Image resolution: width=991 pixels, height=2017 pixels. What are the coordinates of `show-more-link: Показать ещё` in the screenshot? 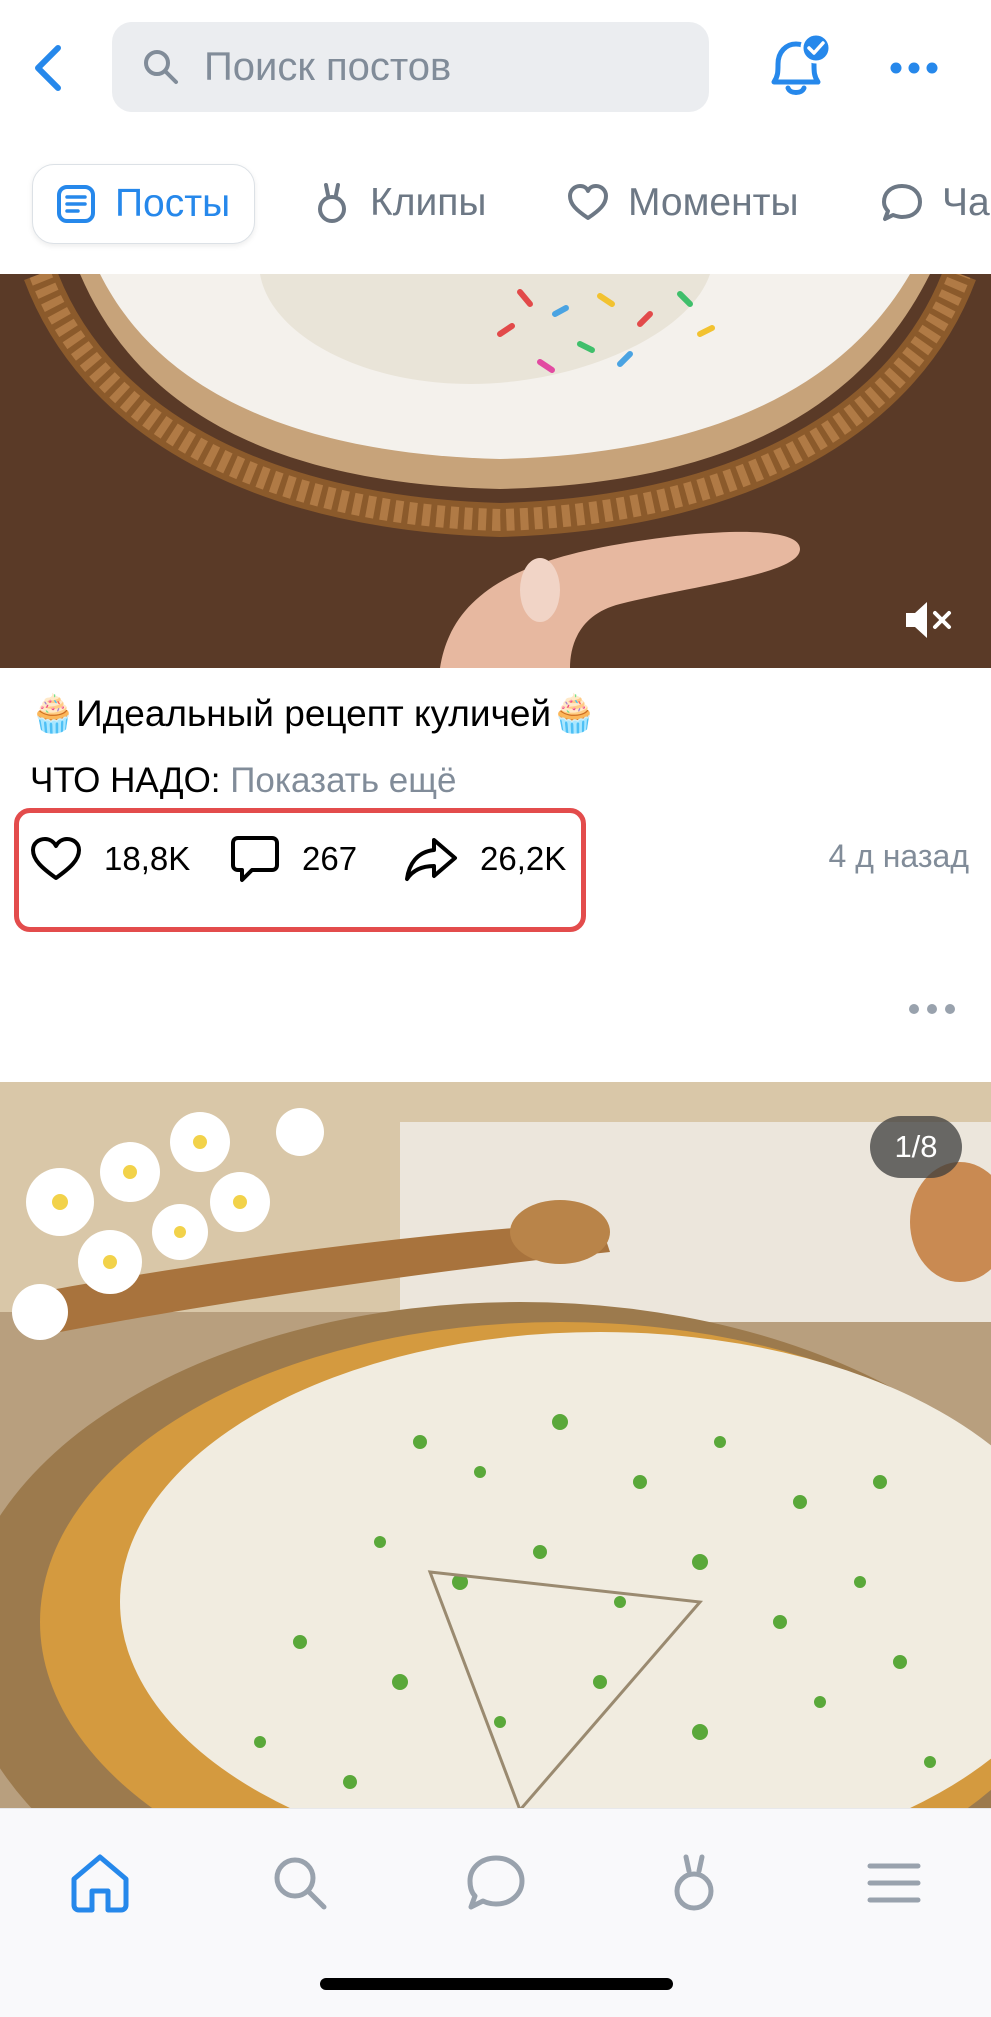 It's located at (343, 780).